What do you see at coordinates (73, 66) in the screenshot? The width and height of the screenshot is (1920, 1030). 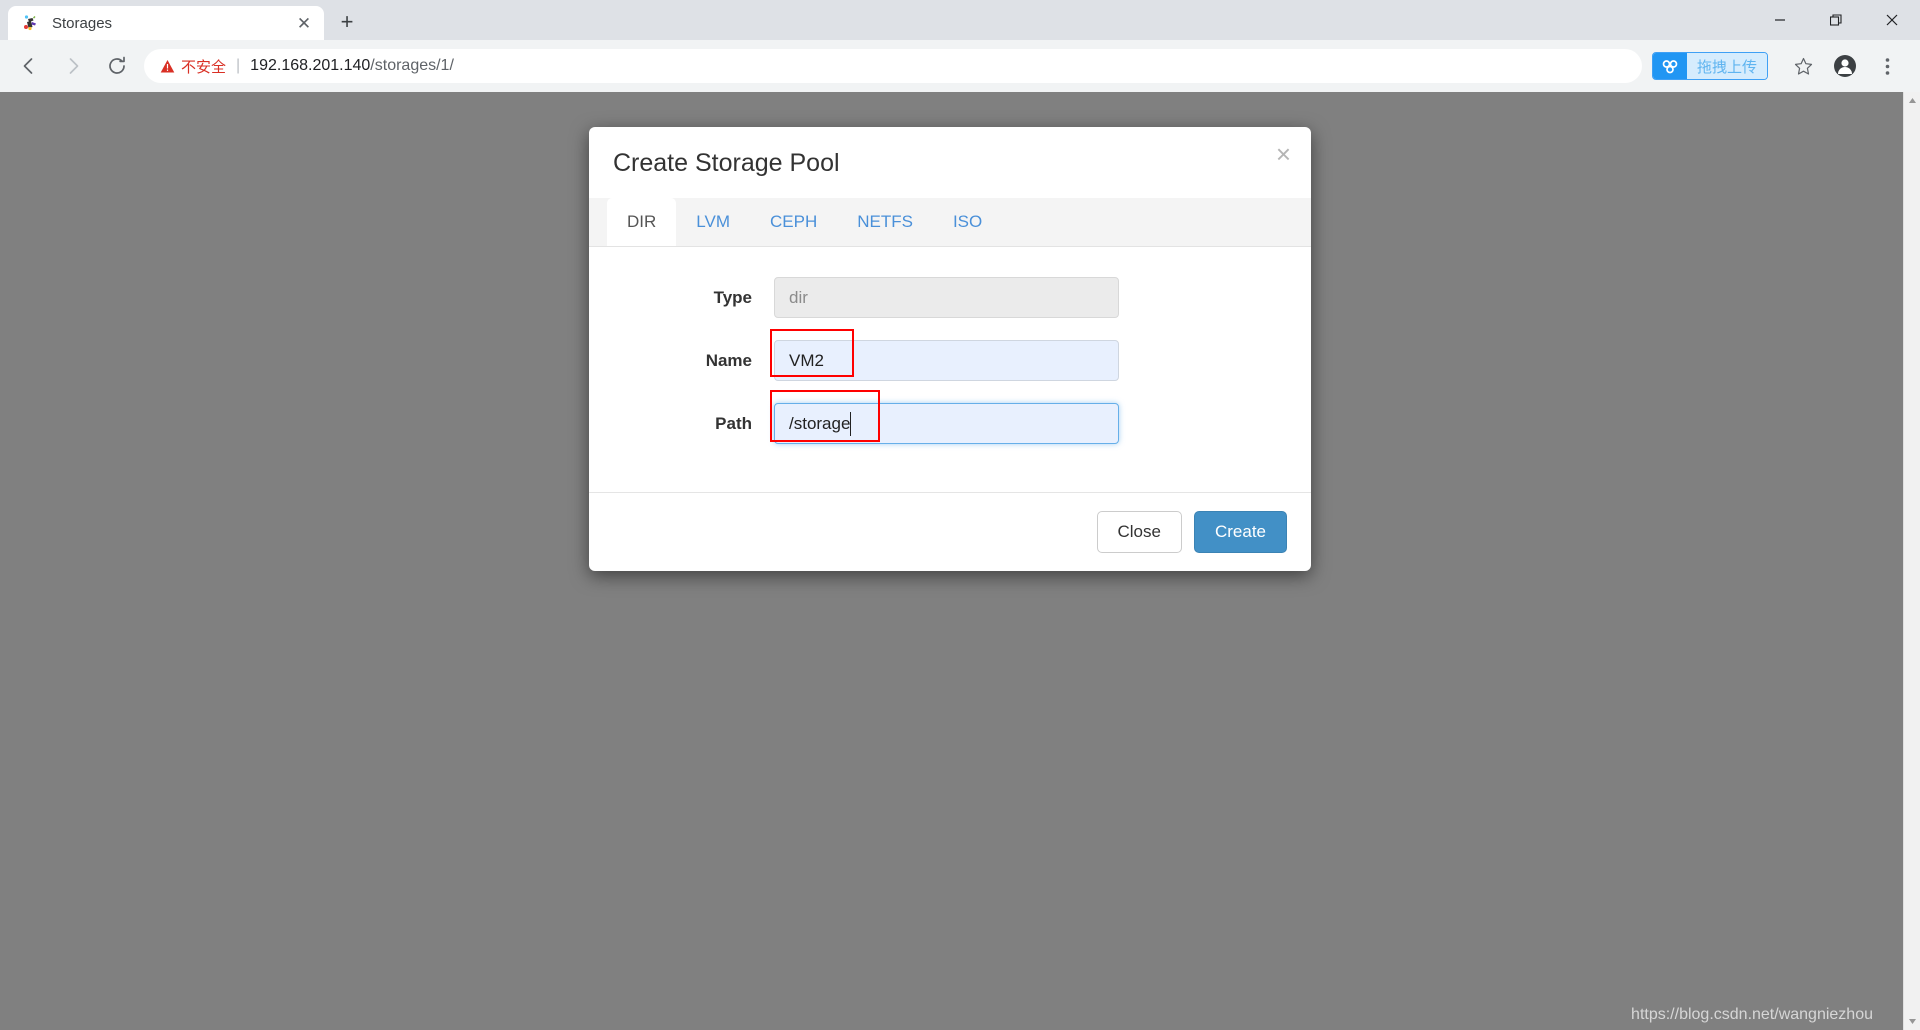 I see `forward-icon` at bounding box center [73, 66].